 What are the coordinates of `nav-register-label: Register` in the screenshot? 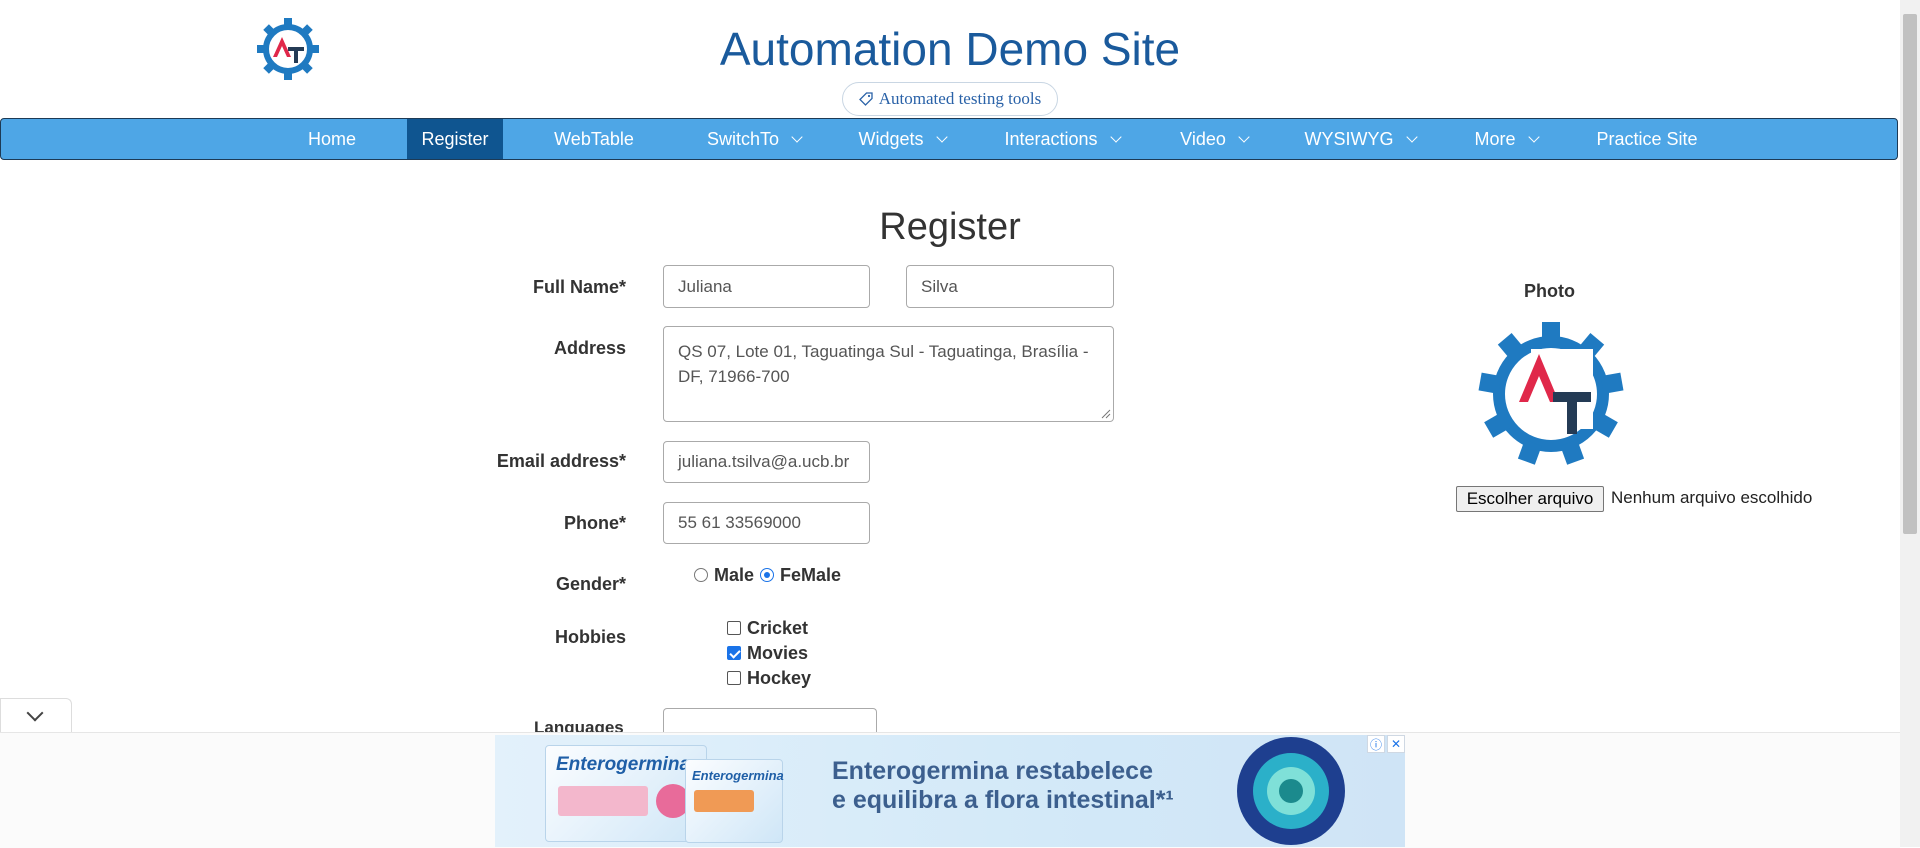 It's located at (455, 138).